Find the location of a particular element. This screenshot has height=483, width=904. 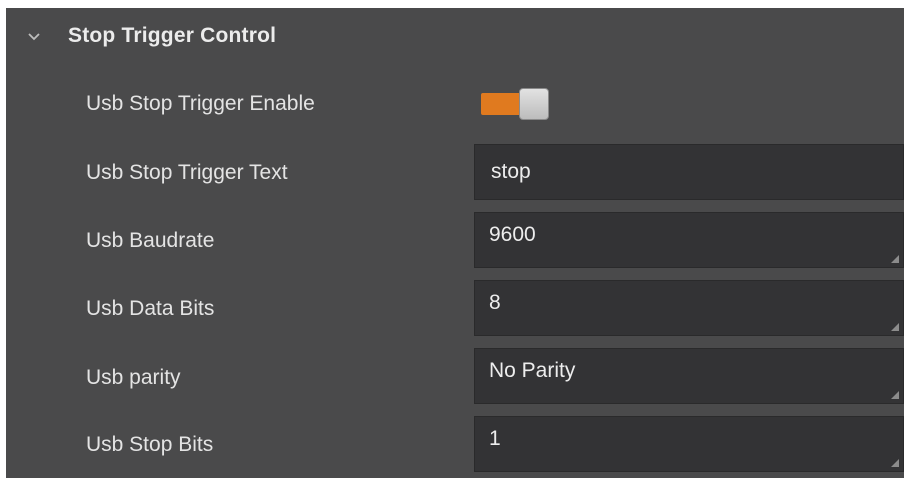

data-bits-field: 8 is located at coordinates (689, 308).